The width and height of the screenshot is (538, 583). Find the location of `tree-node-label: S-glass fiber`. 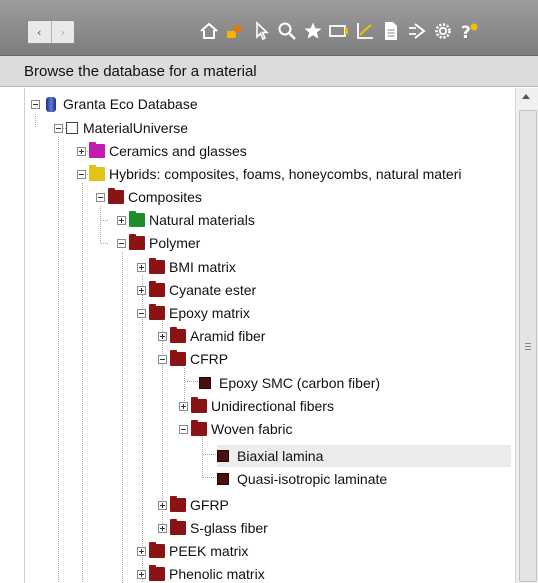

tree-node-label: S-glass fiber is located at coordinates (229, 528).